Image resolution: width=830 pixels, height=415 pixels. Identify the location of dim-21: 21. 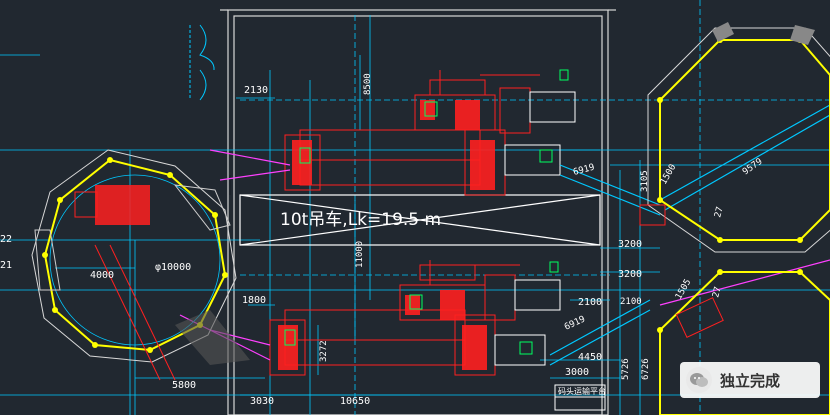
(6, 265).